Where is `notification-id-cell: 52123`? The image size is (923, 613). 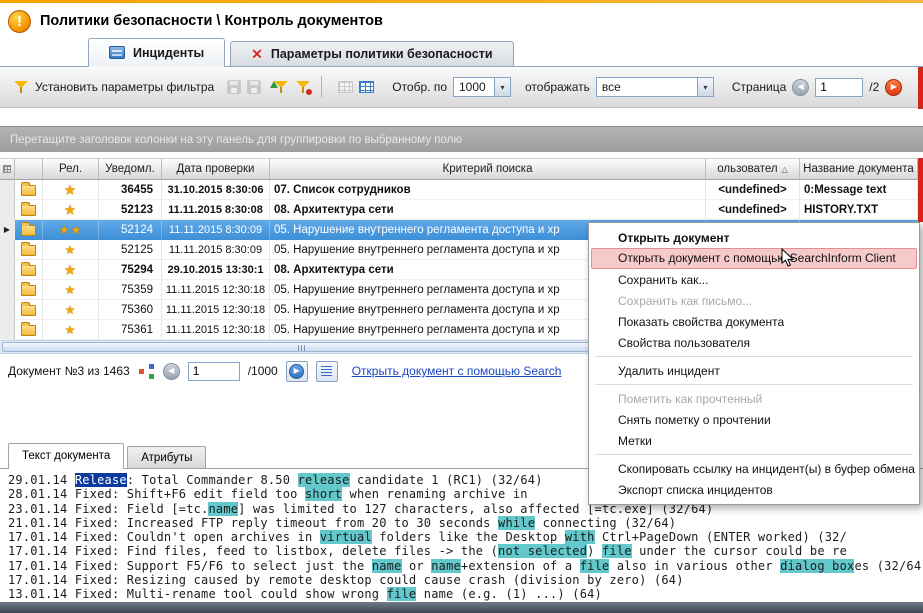 notification-id-cell: 52123 is located at coordinates (130, 210).